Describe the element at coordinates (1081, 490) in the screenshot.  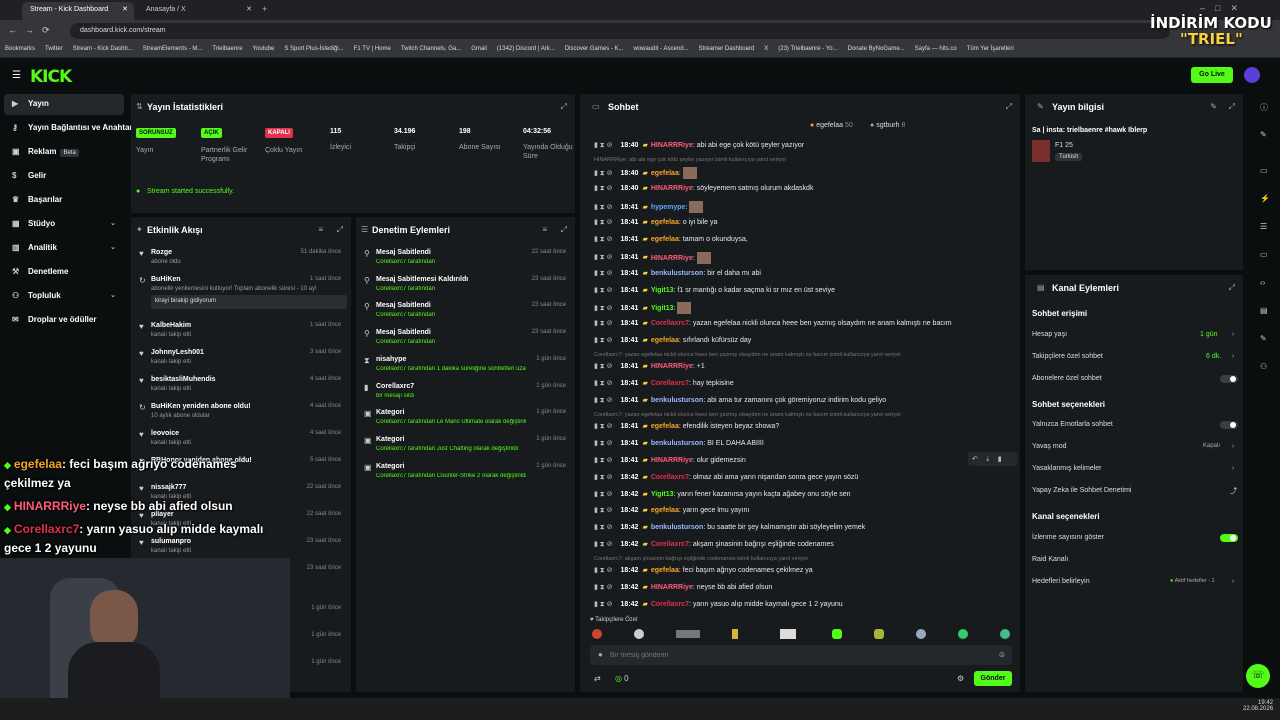
I see `ai-mod-label: Yapay Zeka ile Sohbet Denetimi` at that location.